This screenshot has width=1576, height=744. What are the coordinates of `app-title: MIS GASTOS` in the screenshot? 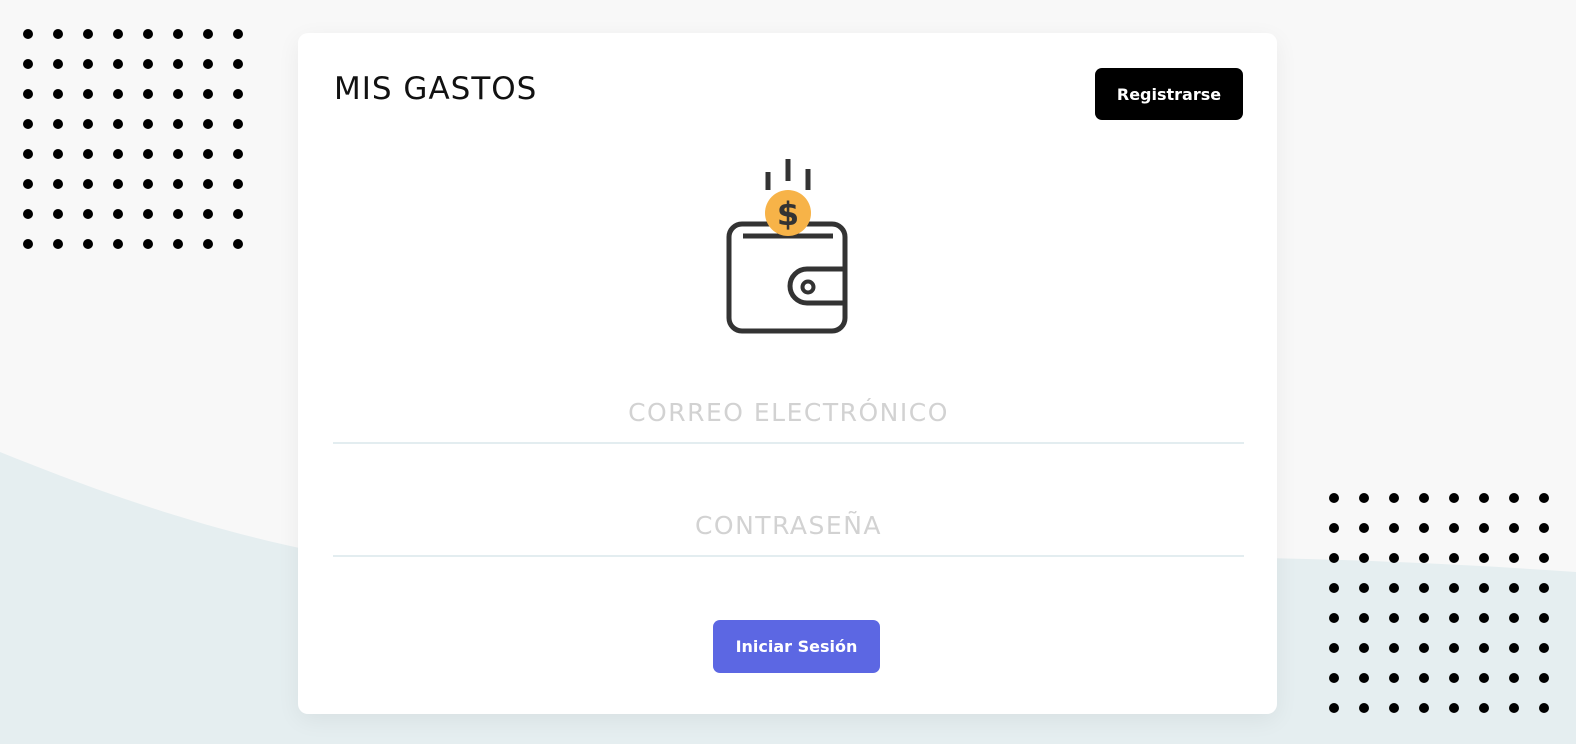 It's located at (436, 89).